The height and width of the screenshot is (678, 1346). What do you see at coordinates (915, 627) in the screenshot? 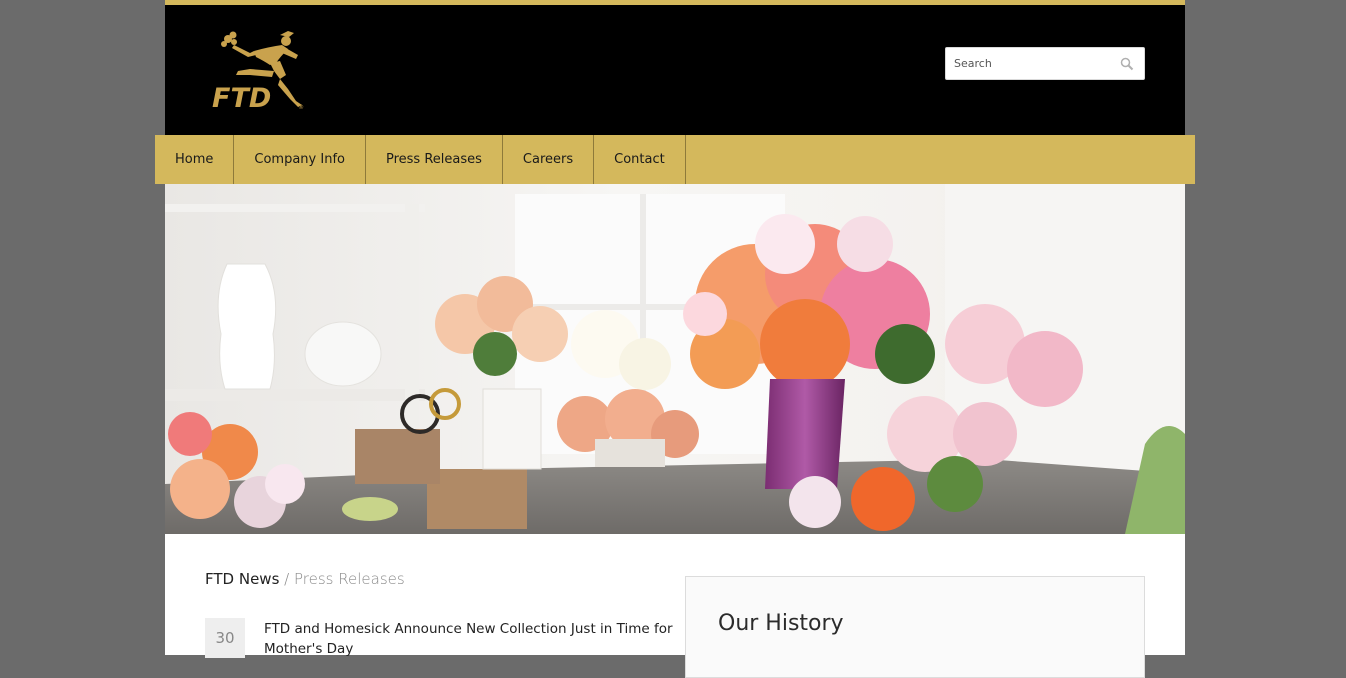
I see `history-panel: Our History` at bounding box center [915, 627].